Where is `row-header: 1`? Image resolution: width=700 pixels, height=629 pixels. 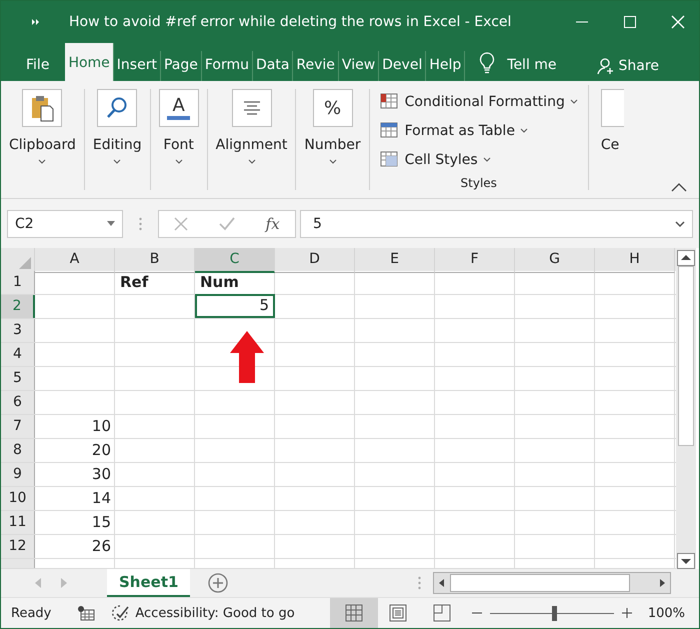
row-header: 1 is located at coordinates (18, 282).